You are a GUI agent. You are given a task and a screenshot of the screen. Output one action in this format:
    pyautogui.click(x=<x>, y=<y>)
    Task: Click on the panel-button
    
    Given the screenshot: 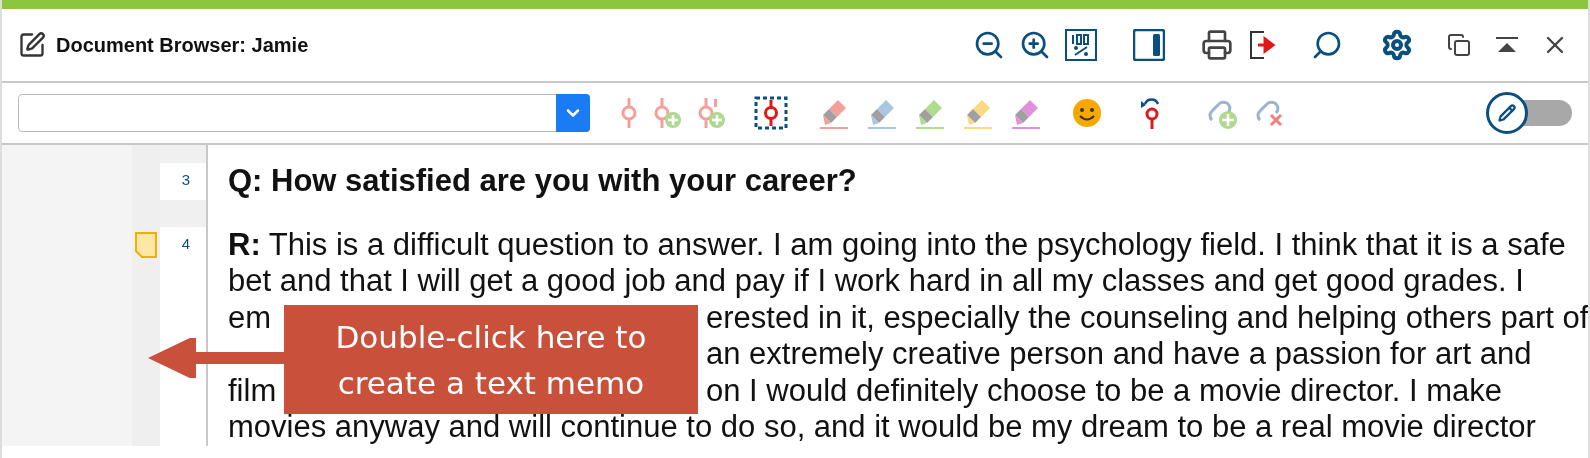 What is the action you would take?
    pyautogui.click(x=1149, y=45)
    